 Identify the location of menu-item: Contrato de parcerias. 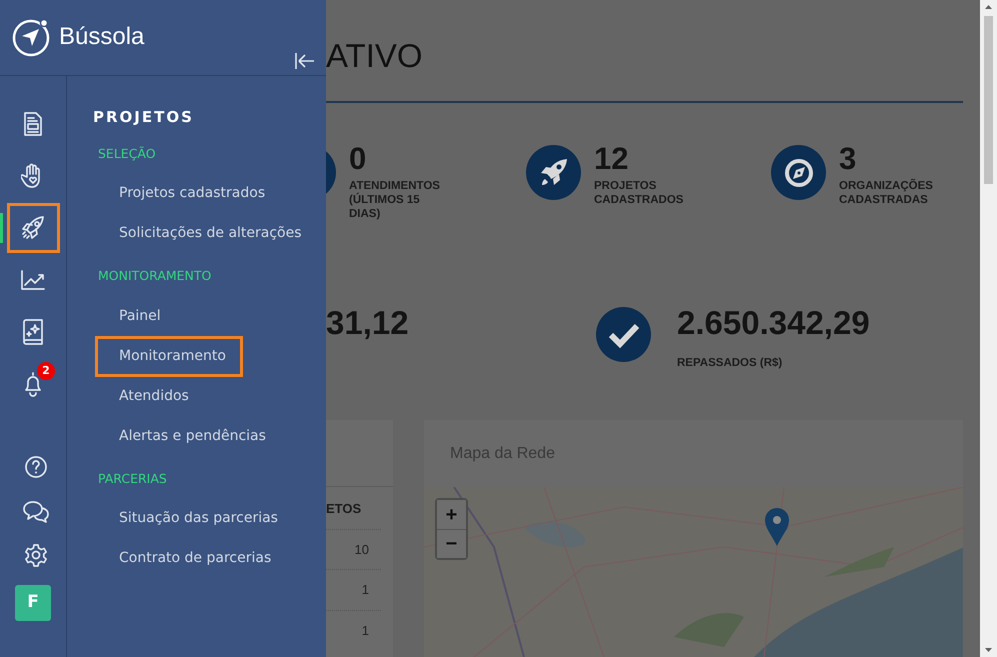
(192, 558).